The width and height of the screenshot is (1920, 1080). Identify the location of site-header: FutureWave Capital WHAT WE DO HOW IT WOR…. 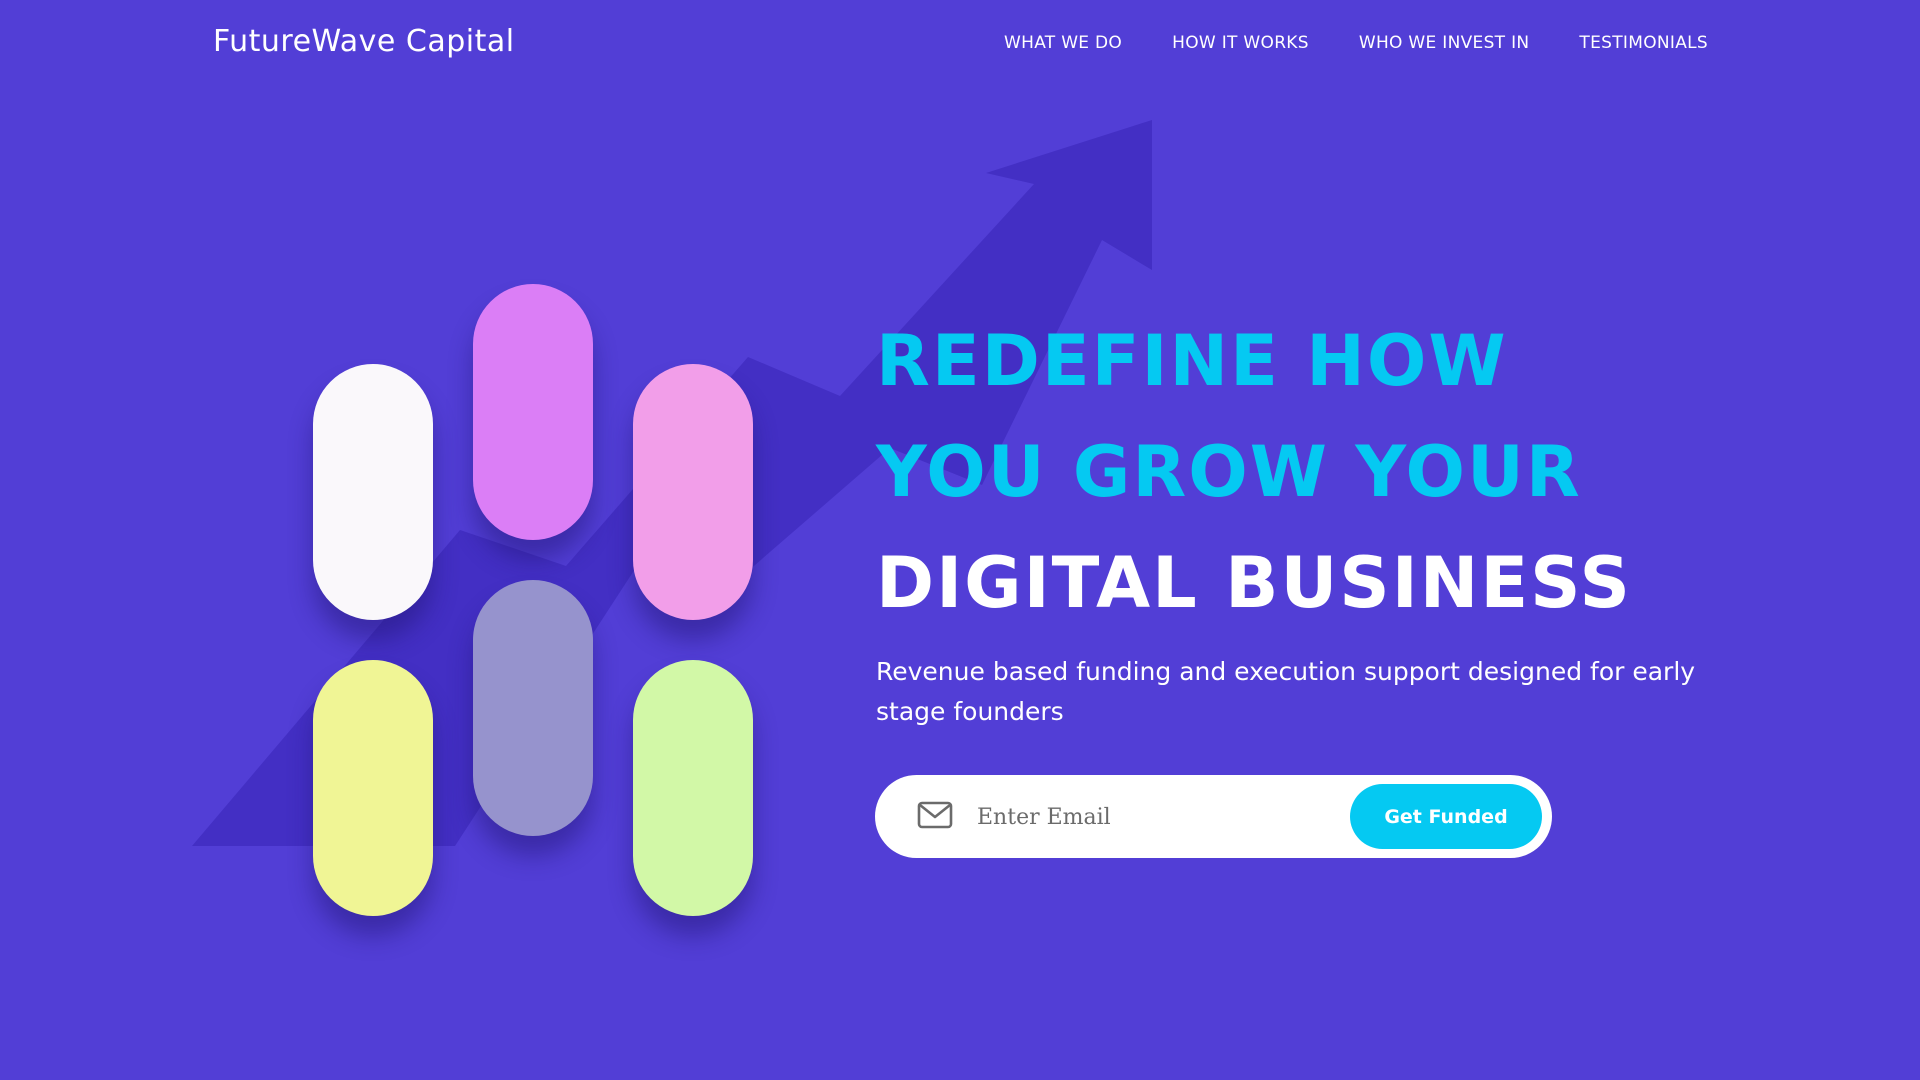
(960, 44).